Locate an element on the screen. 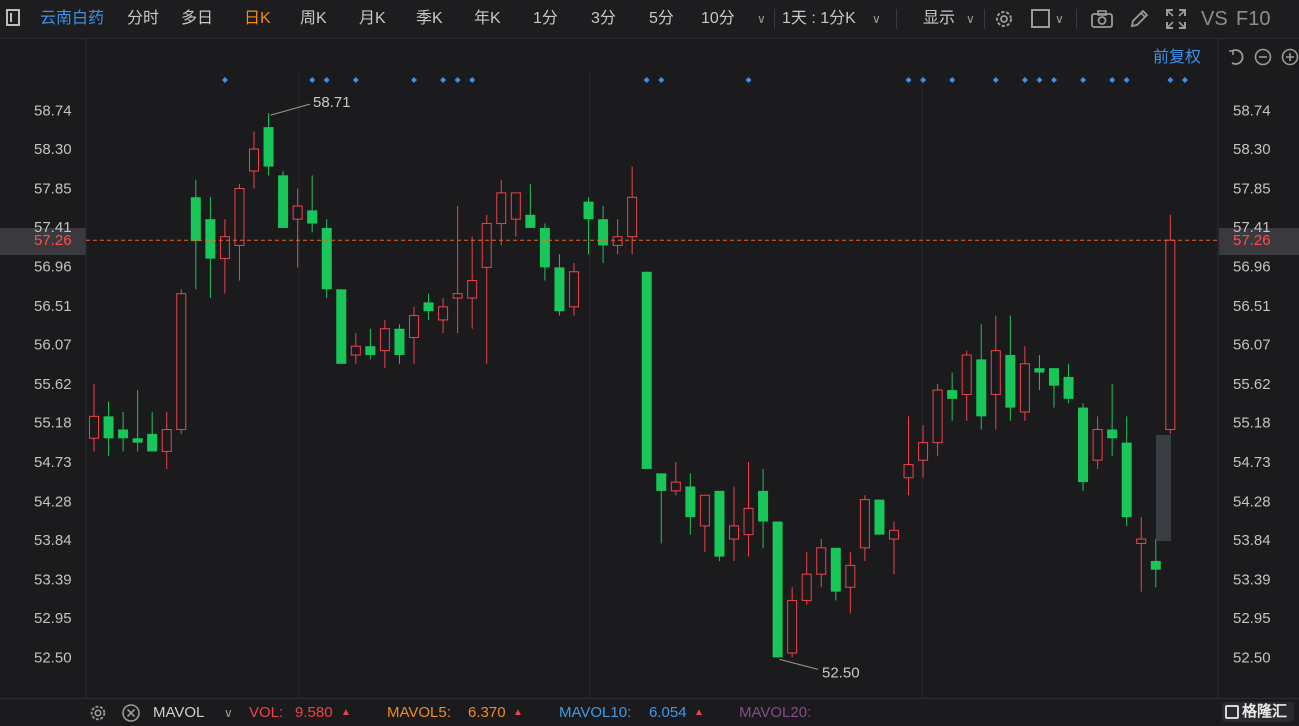  tab-3min: 3分 is located at coordinates (603, 19).